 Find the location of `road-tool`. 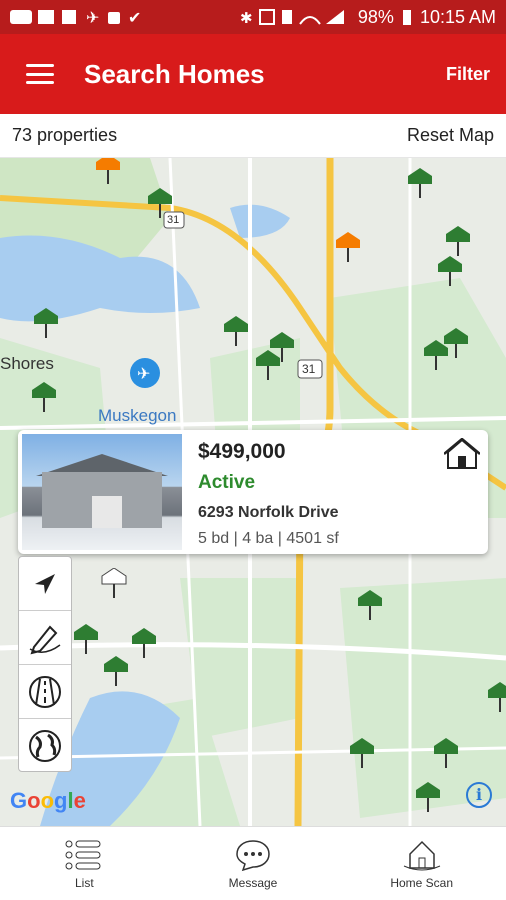

road-tool is located at coordinates (45, 692).